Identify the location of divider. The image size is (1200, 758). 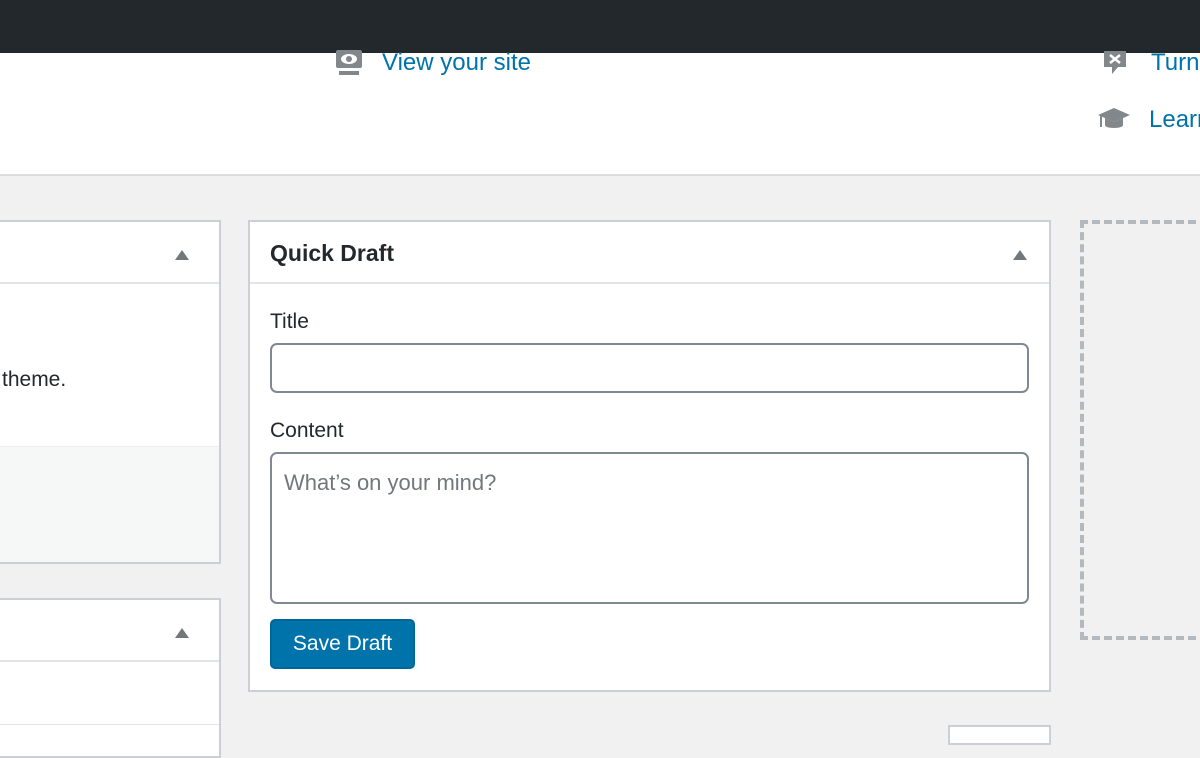
(109, 724).